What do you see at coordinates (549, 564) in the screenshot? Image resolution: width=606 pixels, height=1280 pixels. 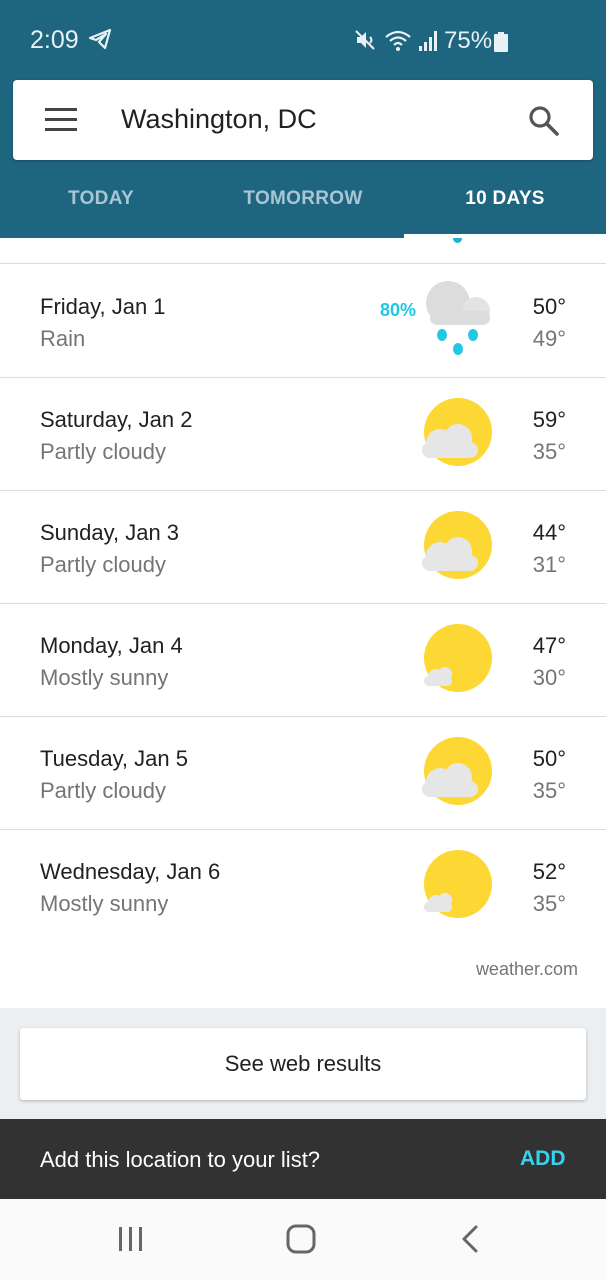 I see `temp-low: 31°` at bounding box center [549, 564].